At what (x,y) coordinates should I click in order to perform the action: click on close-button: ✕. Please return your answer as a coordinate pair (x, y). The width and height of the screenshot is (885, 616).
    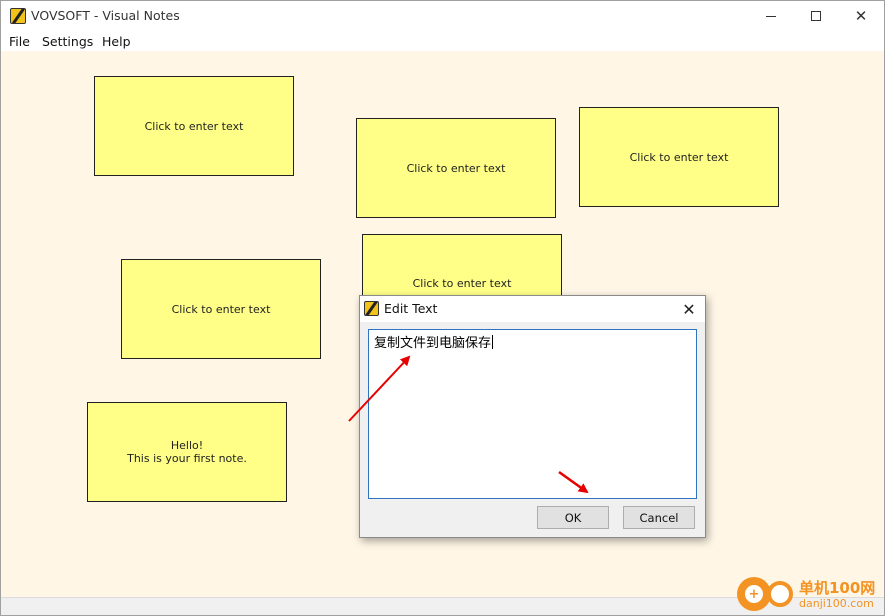
    Looking at the image, I should click on (861, 16).